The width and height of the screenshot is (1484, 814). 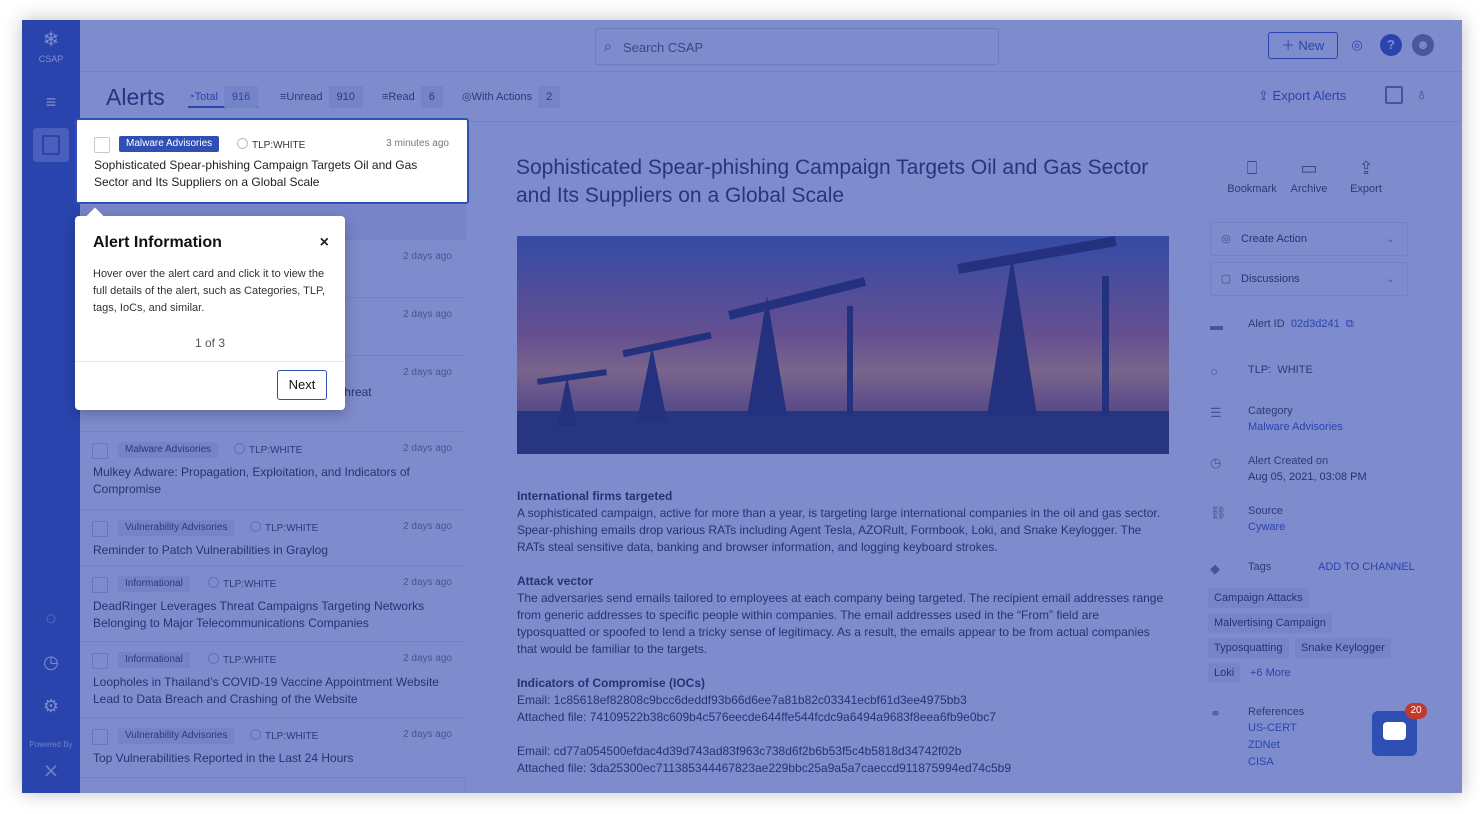 I want to click on source-value: Cyware, so click(x=1266, y=527).